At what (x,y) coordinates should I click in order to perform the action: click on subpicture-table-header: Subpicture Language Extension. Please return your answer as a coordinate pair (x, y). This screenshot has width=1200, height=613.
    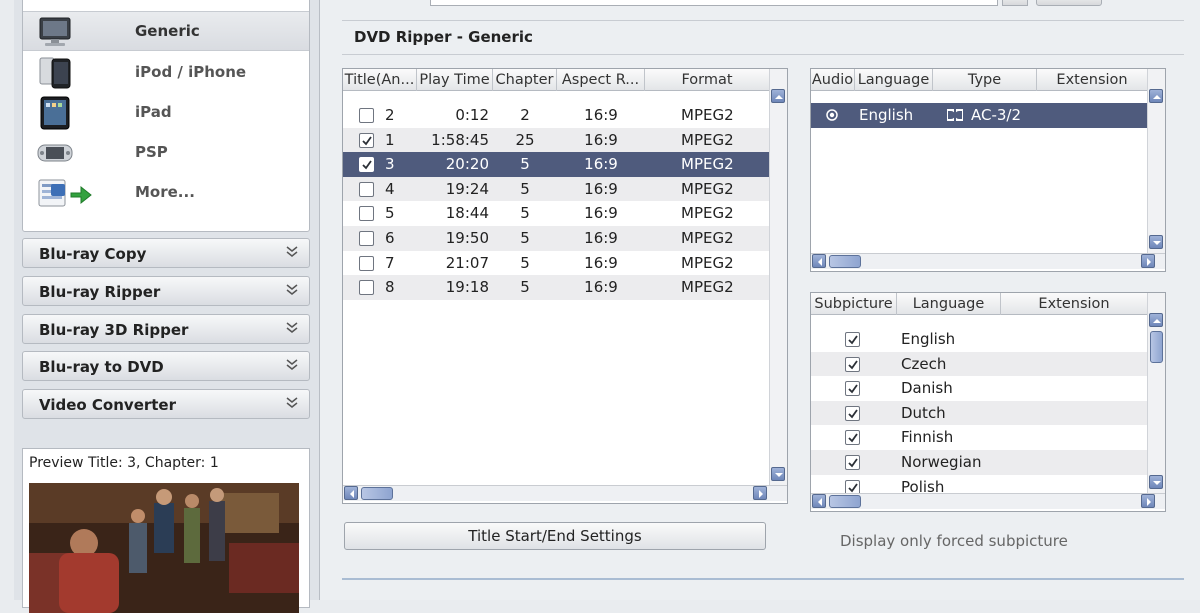
    Looking at the image, I should click on (979, 304).